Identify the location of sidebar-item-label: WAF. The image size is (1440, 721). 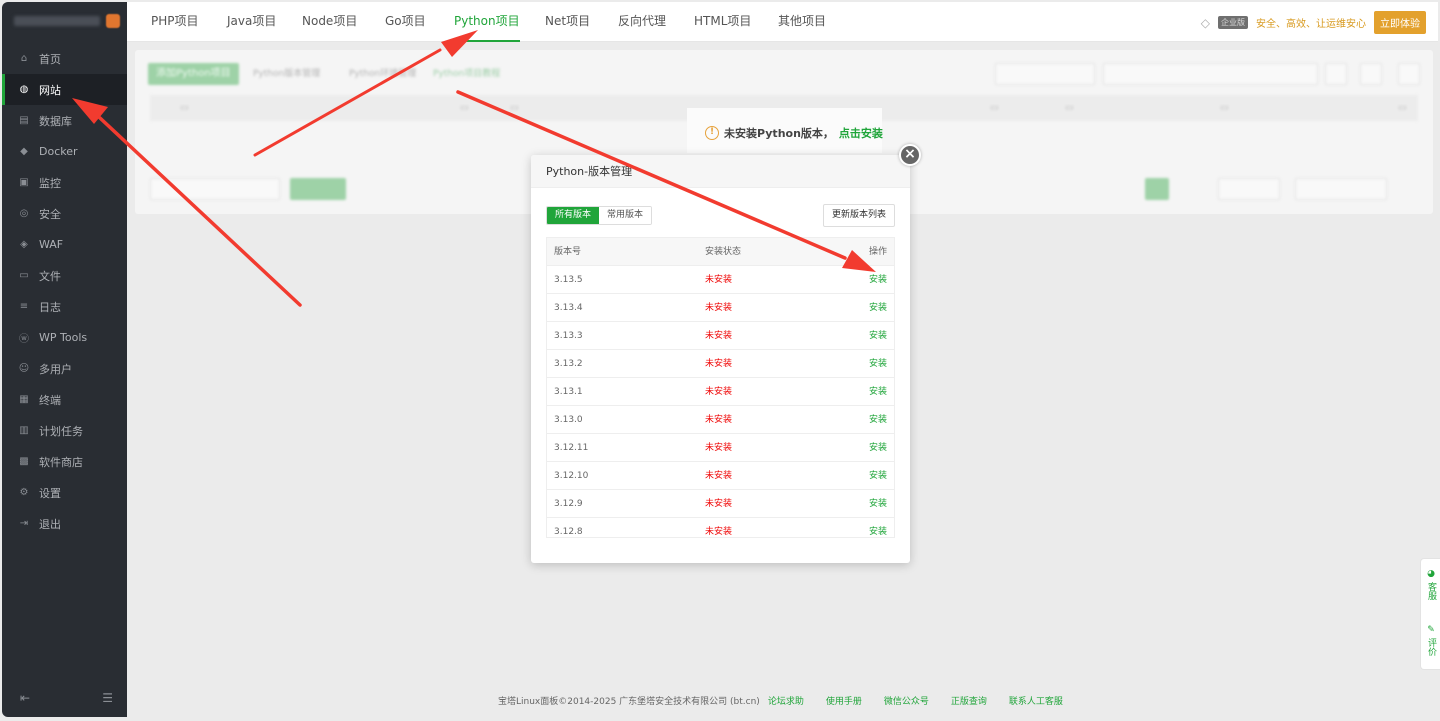
(51, 244).